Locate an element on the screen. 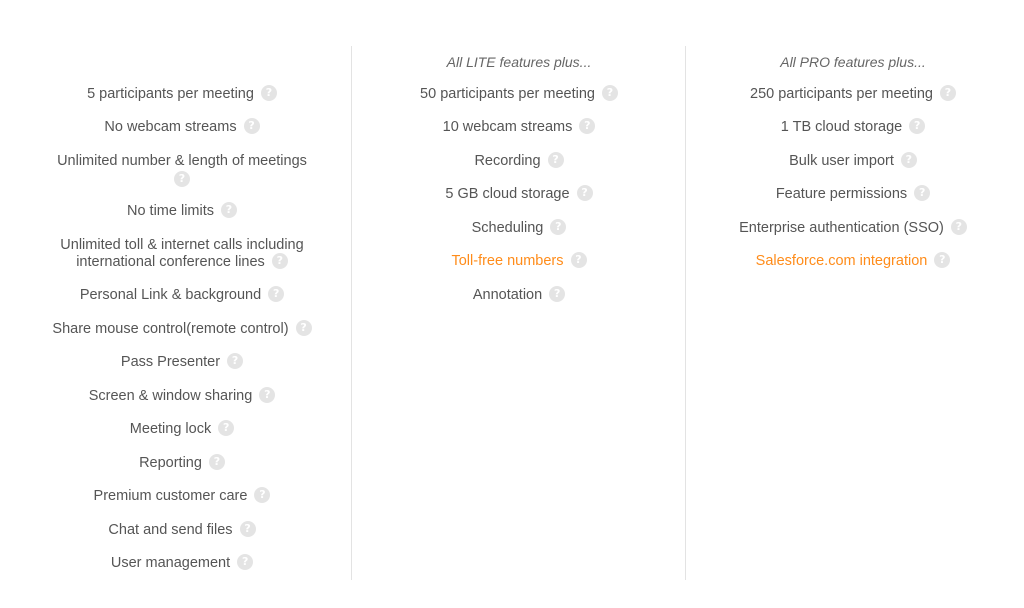 This screenshot has height=608, width=1024. feature-item: Bulk user import? is located at coordinates (853, 161).